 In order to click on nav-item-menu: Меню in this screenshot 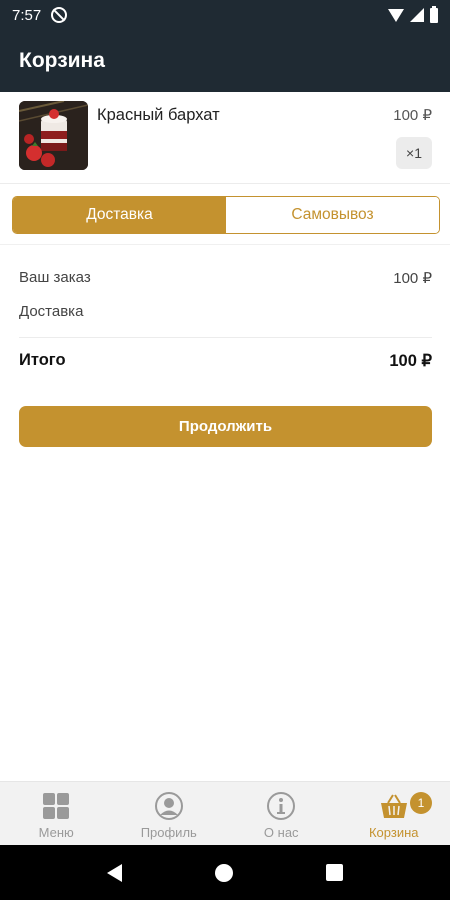, I will do `click(56, 813)`.